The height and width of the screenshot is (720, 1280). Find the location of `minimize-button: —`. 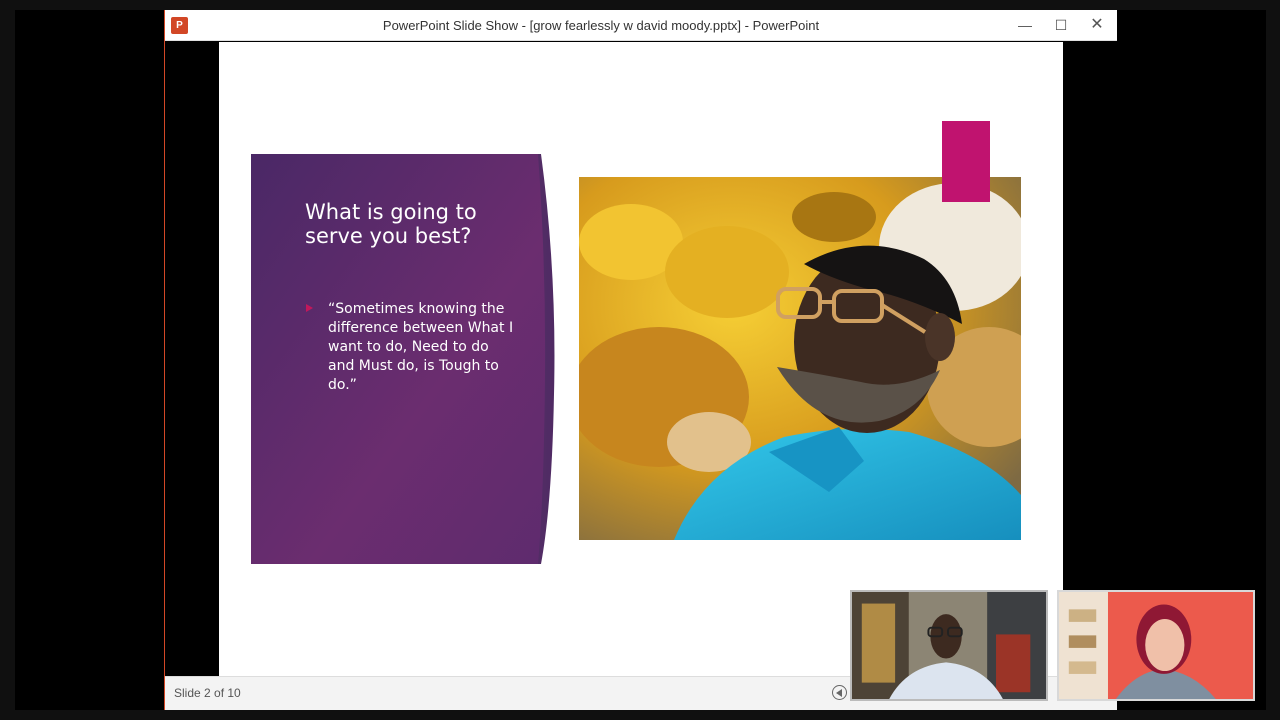

minimize-button: — is located at coordinates (1025, 25).